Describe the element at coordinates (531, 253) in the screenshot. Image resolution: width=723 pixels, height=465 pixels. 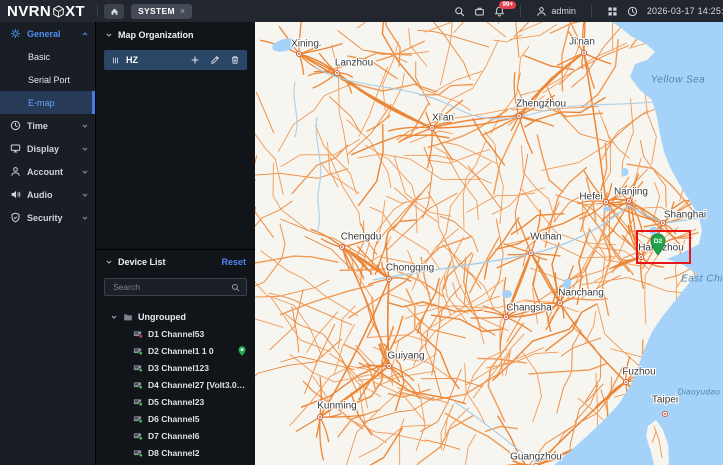
I see `city-dot-wuhan` at that location.